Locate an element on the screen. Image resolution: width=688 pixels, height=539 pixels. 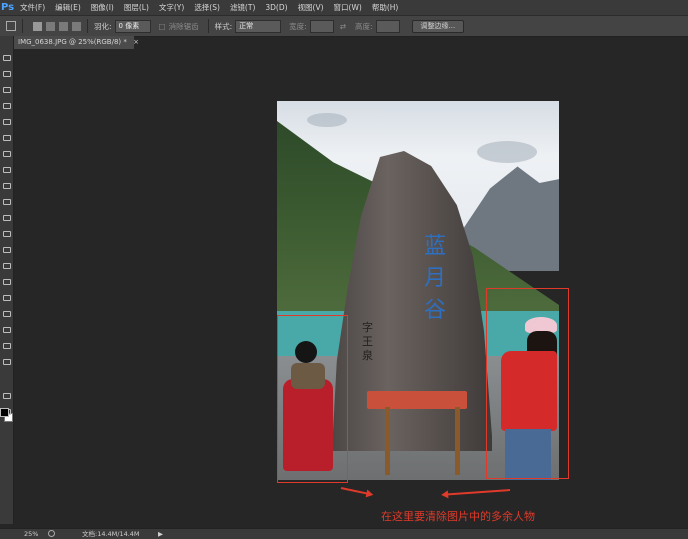
crop-tool-icon is located at coordinates (6, 121).